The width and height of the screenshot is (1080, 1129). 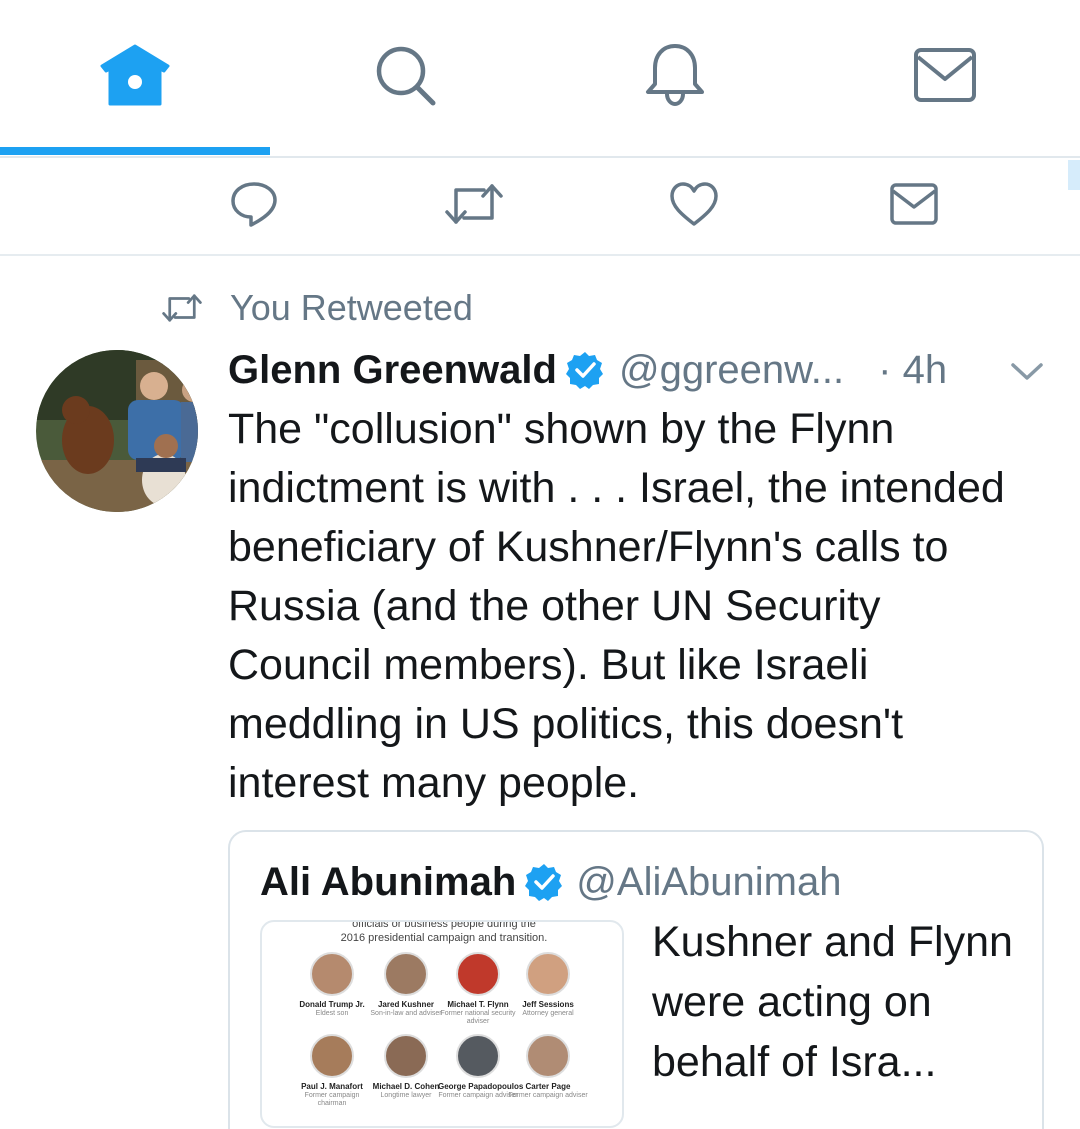 I want to click on person-role: Attorney general, so click(x=548, y=1013).